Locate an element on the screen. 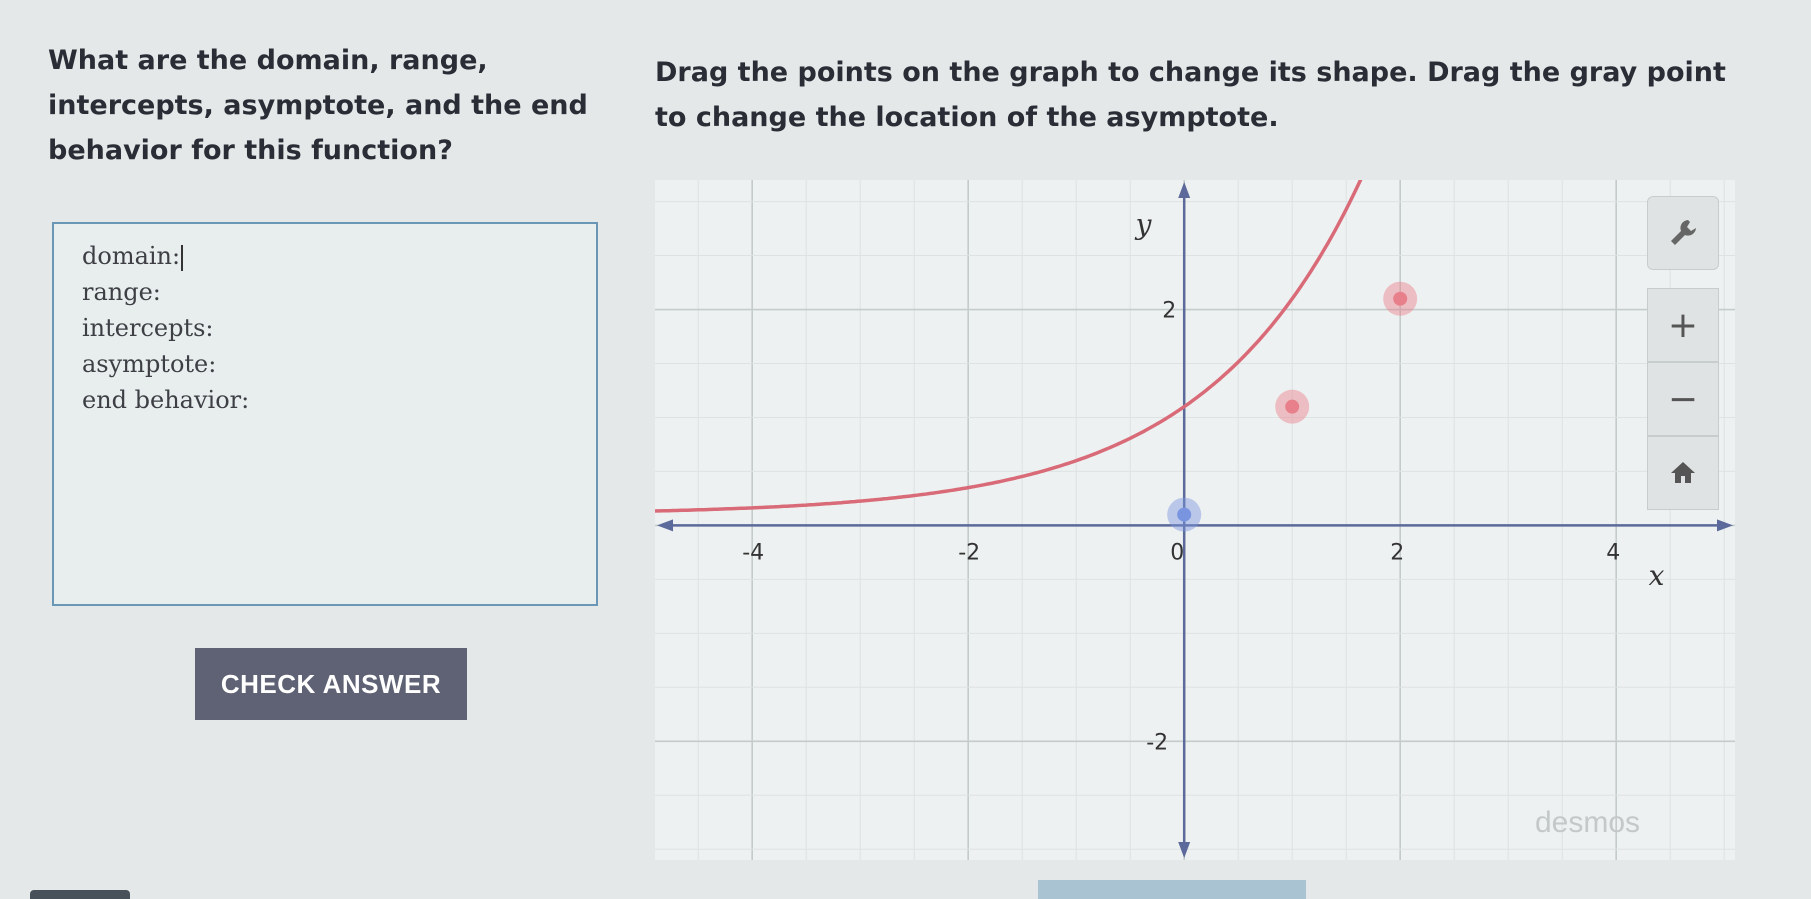  y-axis-label: y is located at coordinates (1143, 224).